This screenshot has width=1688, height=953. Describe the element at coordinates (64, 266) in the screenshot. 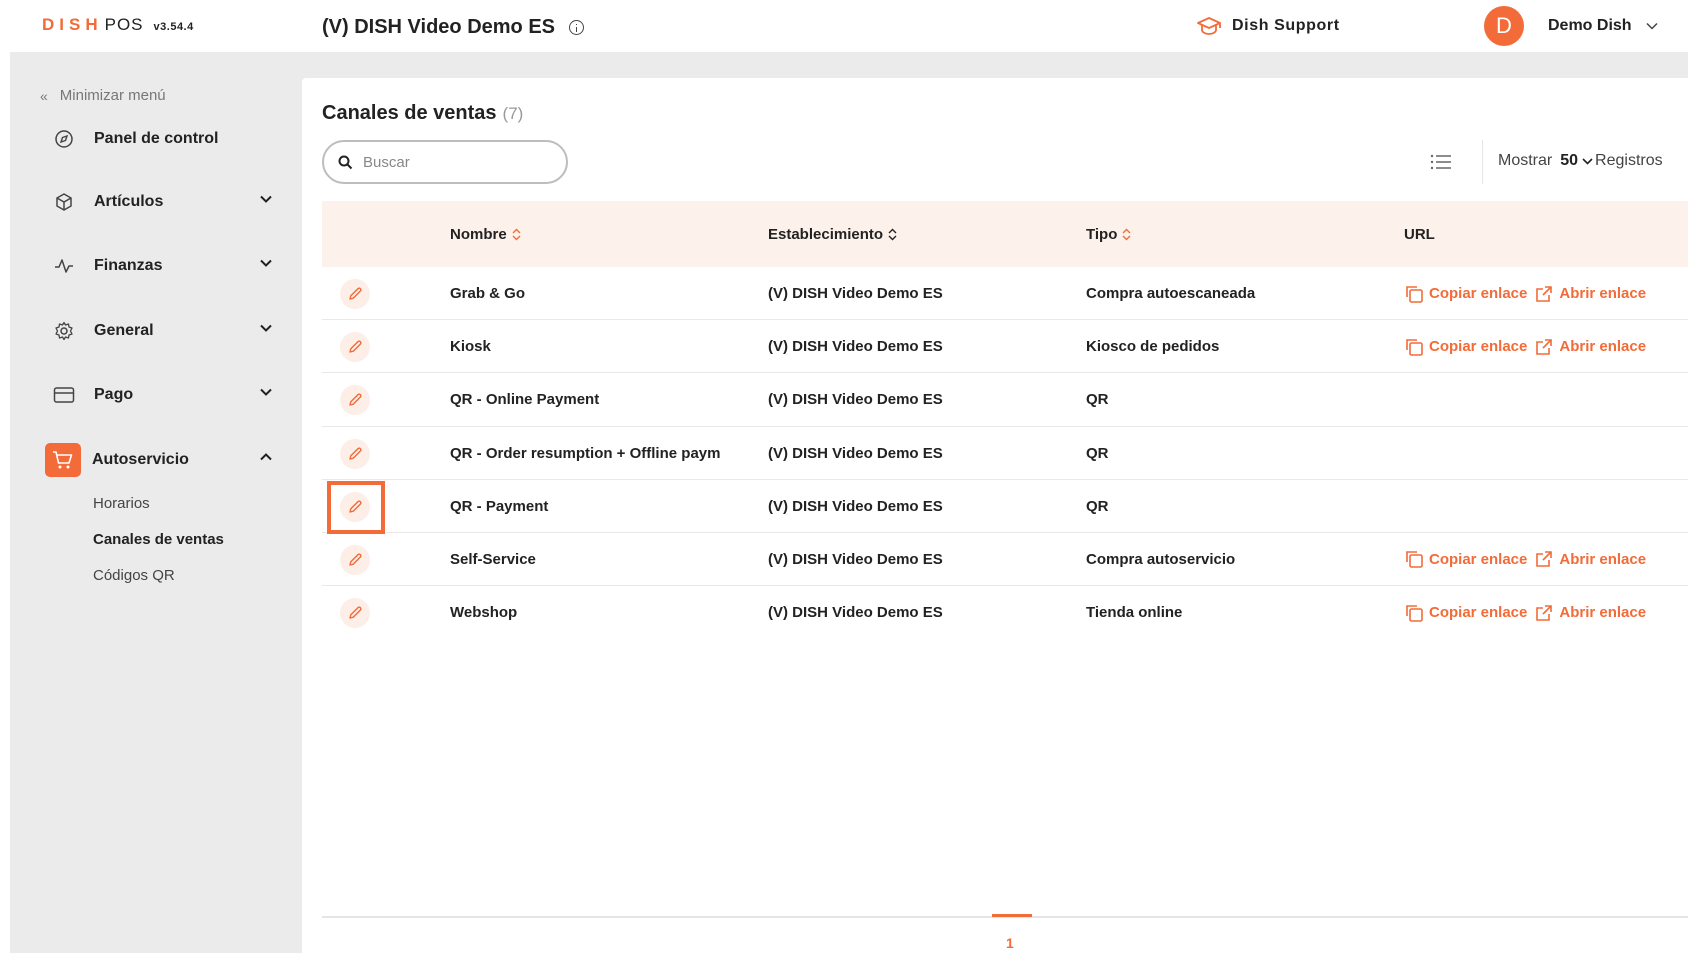

I see `pulse-icon` at that location.